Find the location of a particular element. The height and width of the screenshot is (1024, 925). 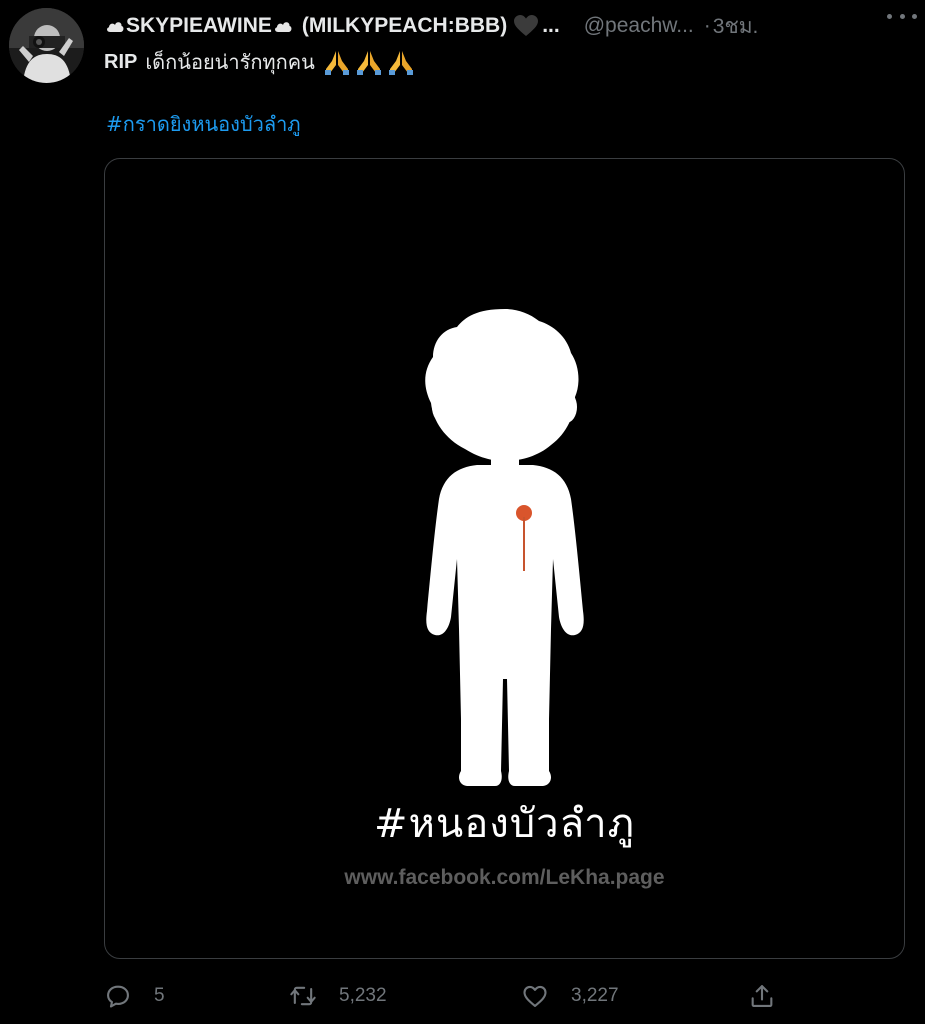

hashtag-link: #กราดยิงหนองบัวลำภู is located at coordinates (203, 124).